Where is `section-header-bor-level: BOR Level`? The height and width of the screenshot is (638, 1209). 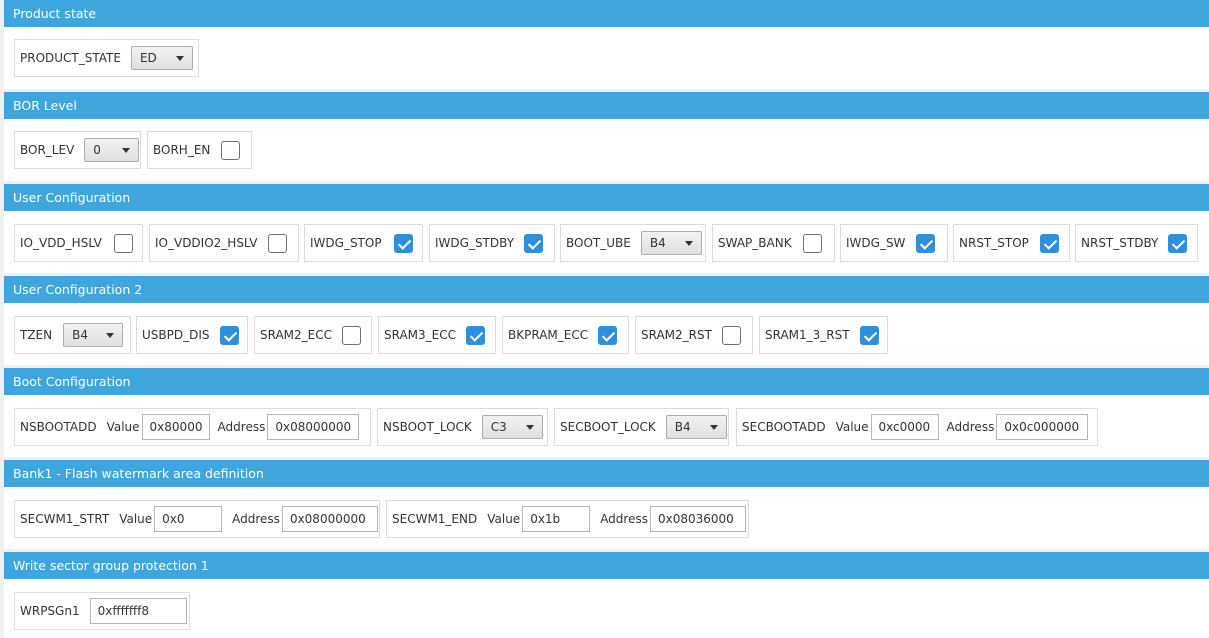 section-header-bor-level: BOR Level is located at coordinates (606, 105).